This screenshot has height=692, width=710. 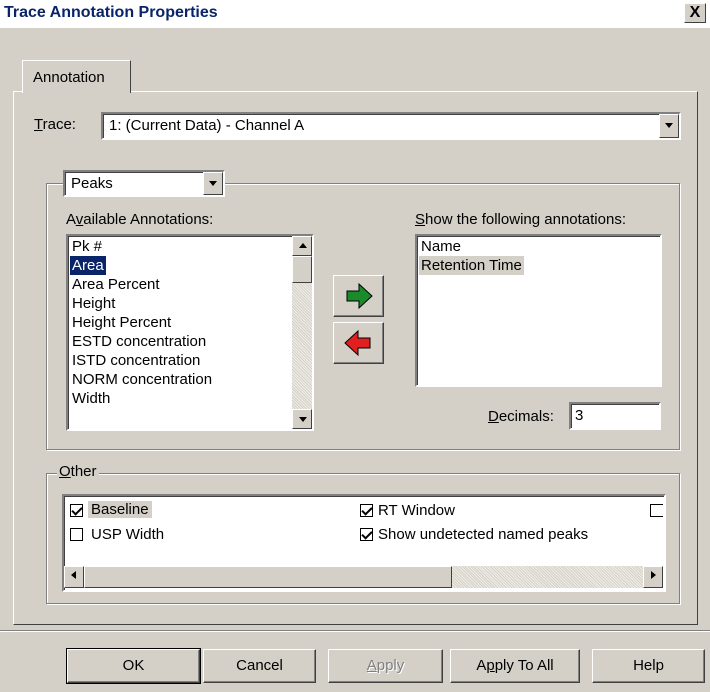 I want to click on apply-rest: pply, so click(x=390, y=665).